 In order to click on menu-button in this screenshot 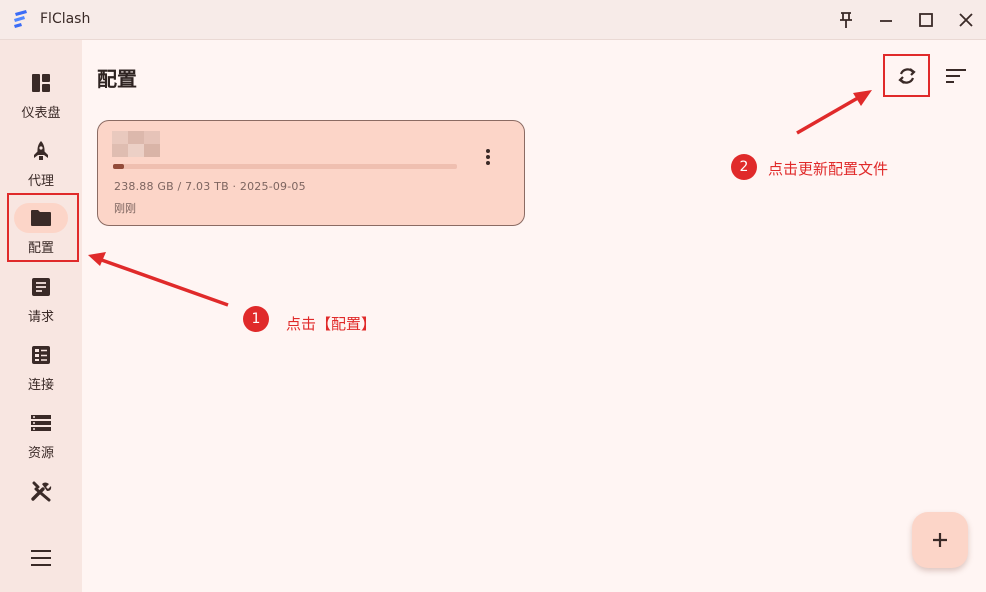, I will do `click(41, 558)`.